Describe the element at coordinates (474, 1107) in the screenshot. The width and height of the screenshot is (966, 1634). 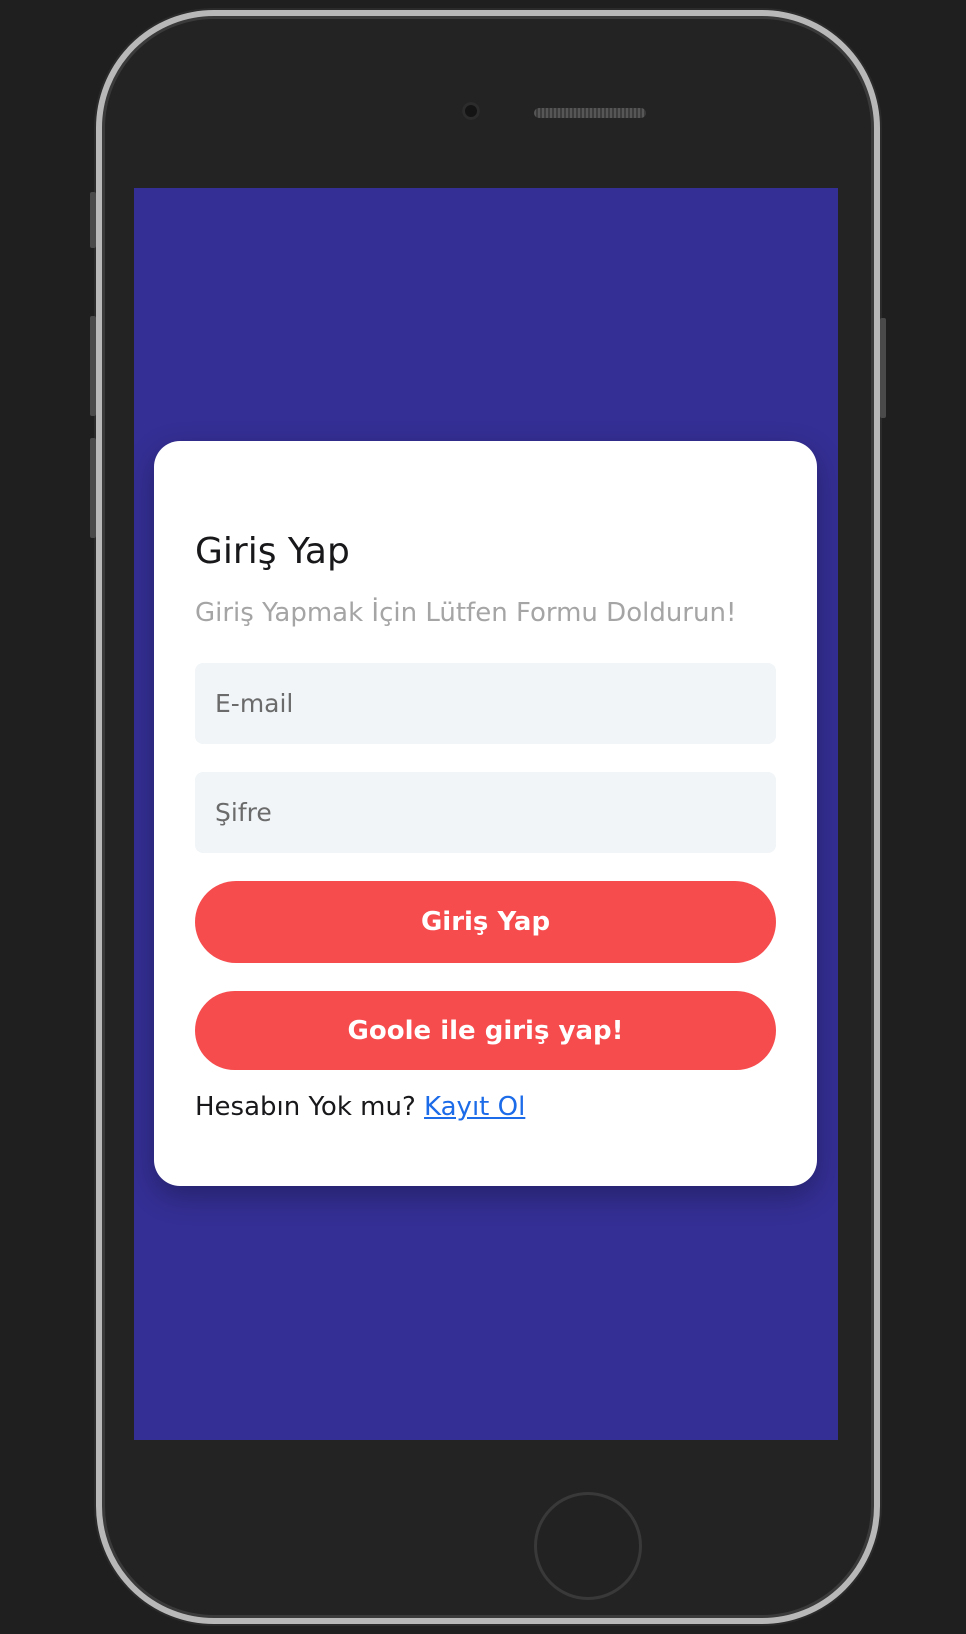
I see `signup-link: Kayıt Ol` at that location.